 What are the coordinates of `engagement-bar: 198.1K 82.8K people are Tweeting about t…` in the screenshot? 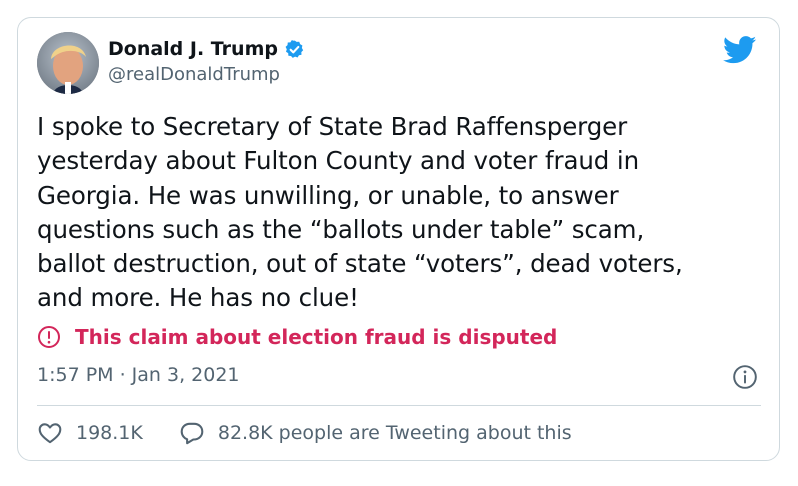 It's located at (304, 433).